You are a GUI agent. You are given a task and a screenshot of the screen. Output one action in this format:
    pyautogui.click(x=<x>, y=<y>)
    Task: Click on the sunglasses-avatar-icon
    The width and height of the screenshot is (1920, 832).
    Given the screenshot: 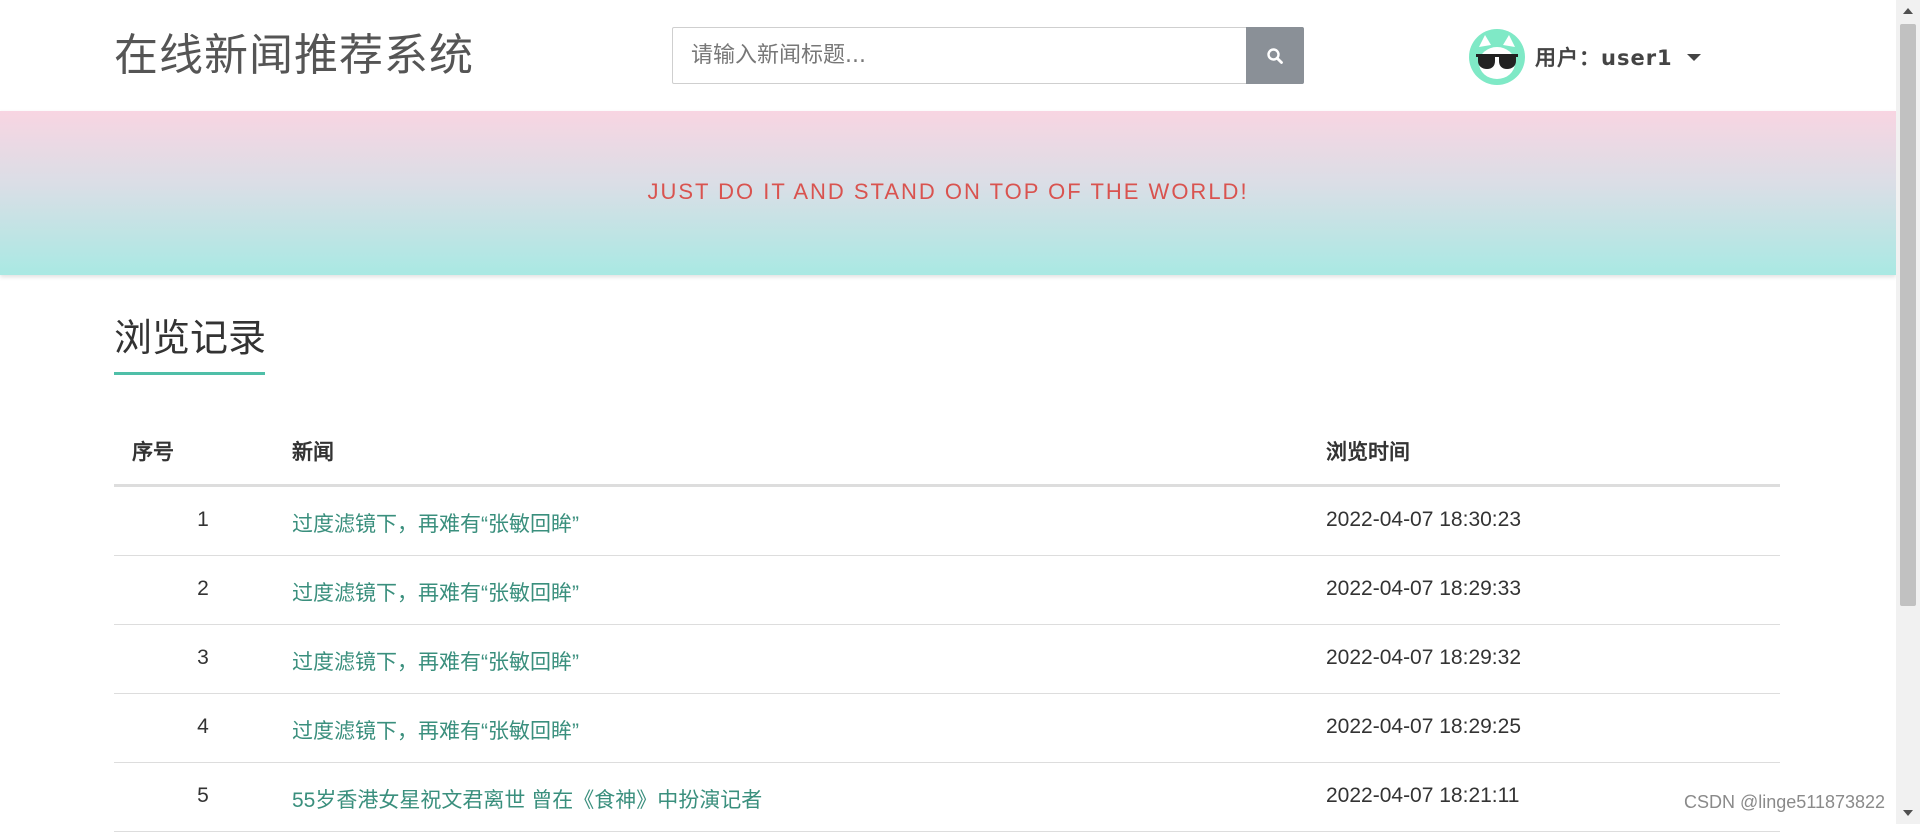 What is the action you would take?
    pyautogui.click(x=1497, y=57)
    